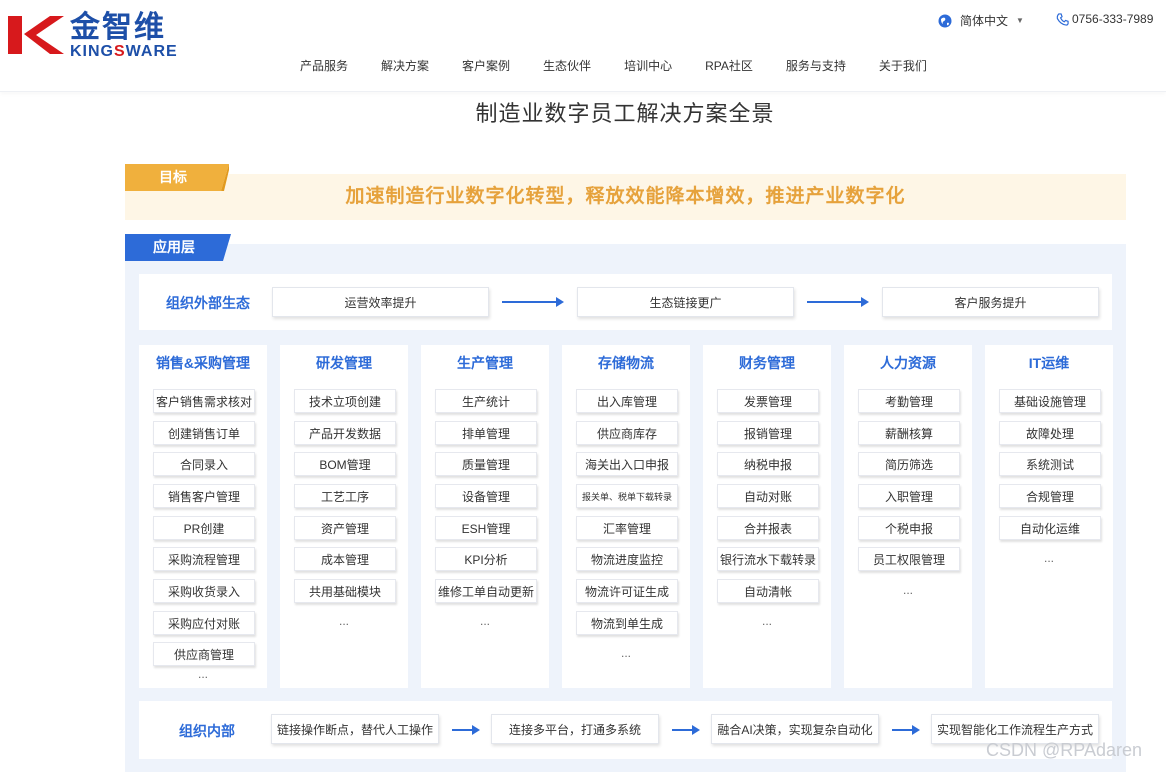 The width and height of the screenshot is (1166, 772). What do you see at coordinates (204, 496) in the screenshot?
I see `module-item: 销售客户管理` at bounding box center [204, 496].